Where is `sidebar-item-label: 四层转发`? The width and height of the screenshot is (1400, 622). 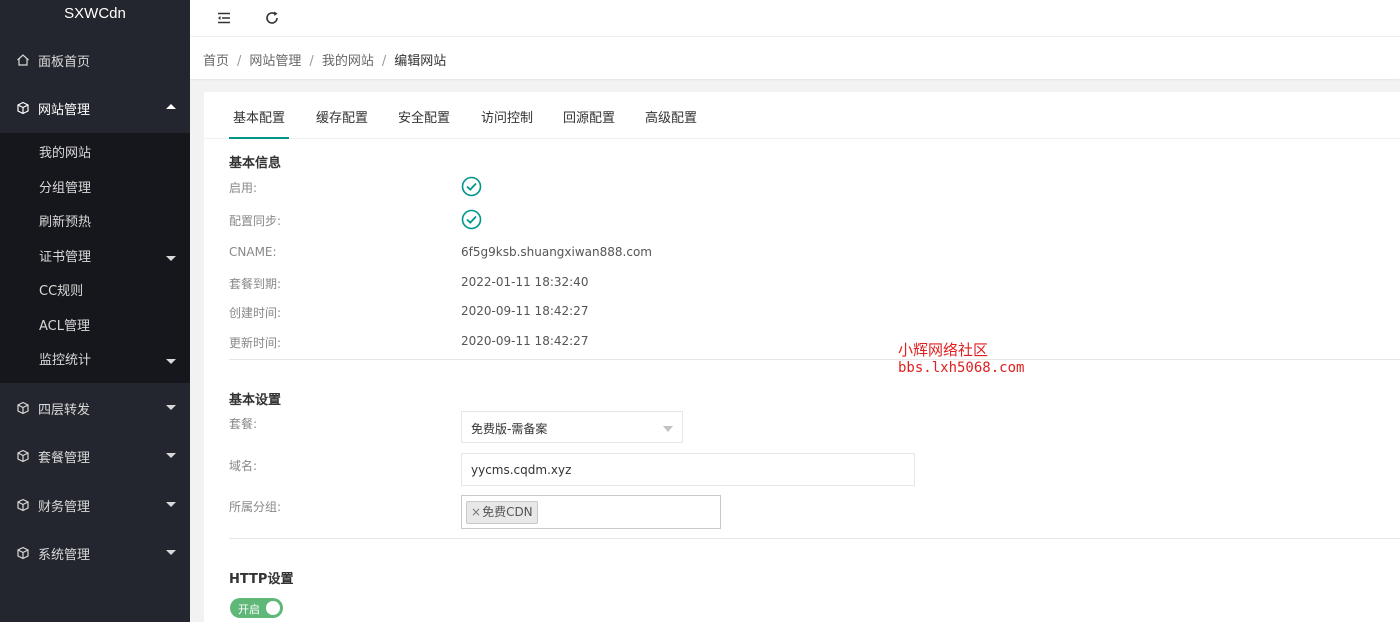 sidebar-item-label: 四层转发 is located at coordinates (64, 410).